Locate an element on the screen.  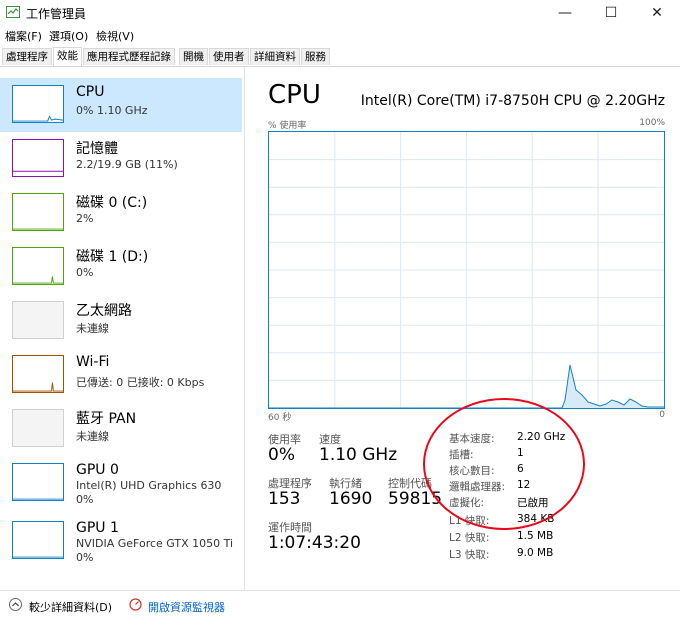
graph-time-span: 60 秒 is located at coordinates (280, 418).